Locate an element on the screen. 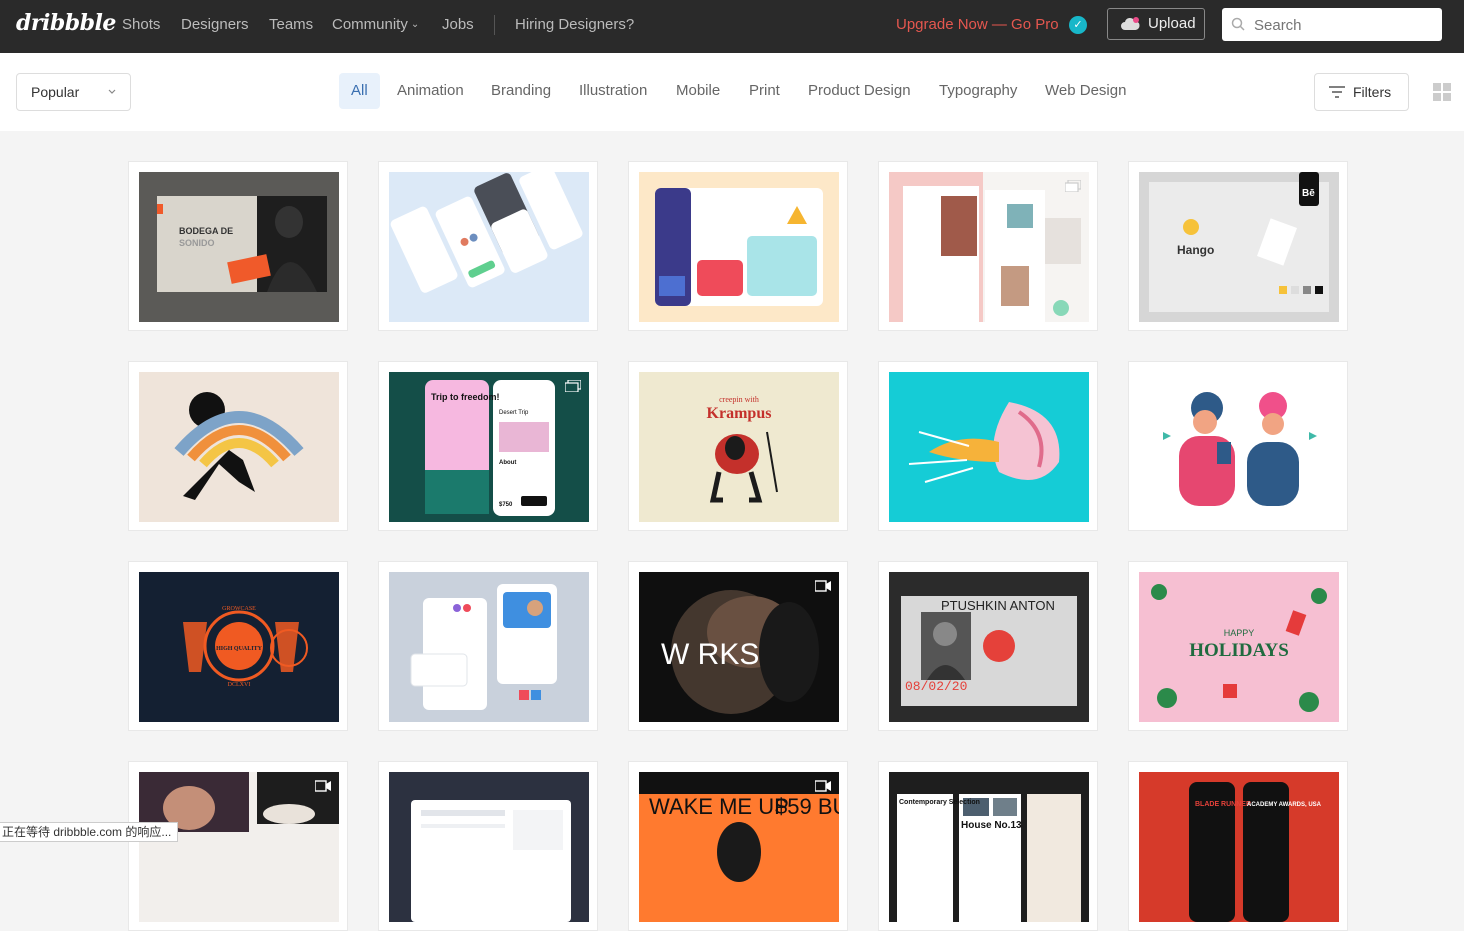 The width and height of the screenshot is (1464, 931). shot-image: W RKS is located at coordinates (739, 647).